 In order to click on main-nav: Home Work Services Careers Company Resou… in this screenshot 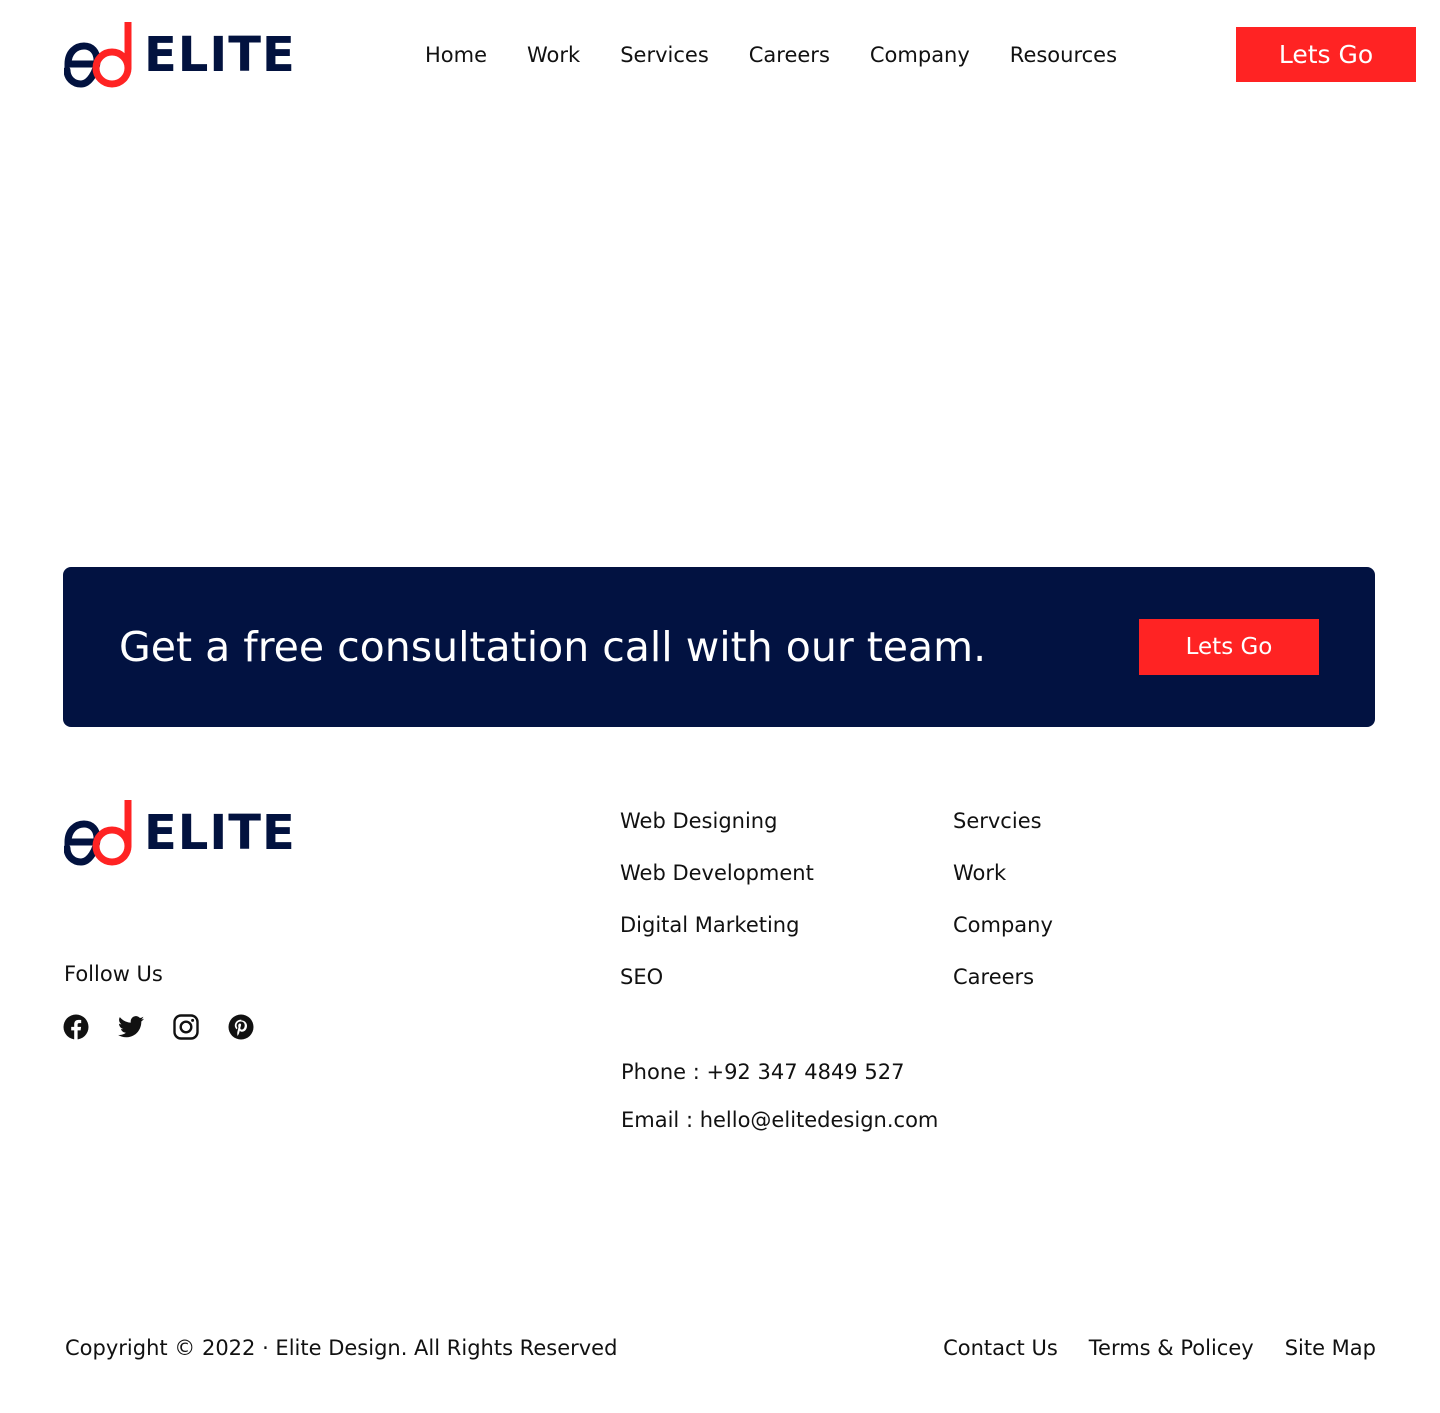, I will do `click(771, 55)`.